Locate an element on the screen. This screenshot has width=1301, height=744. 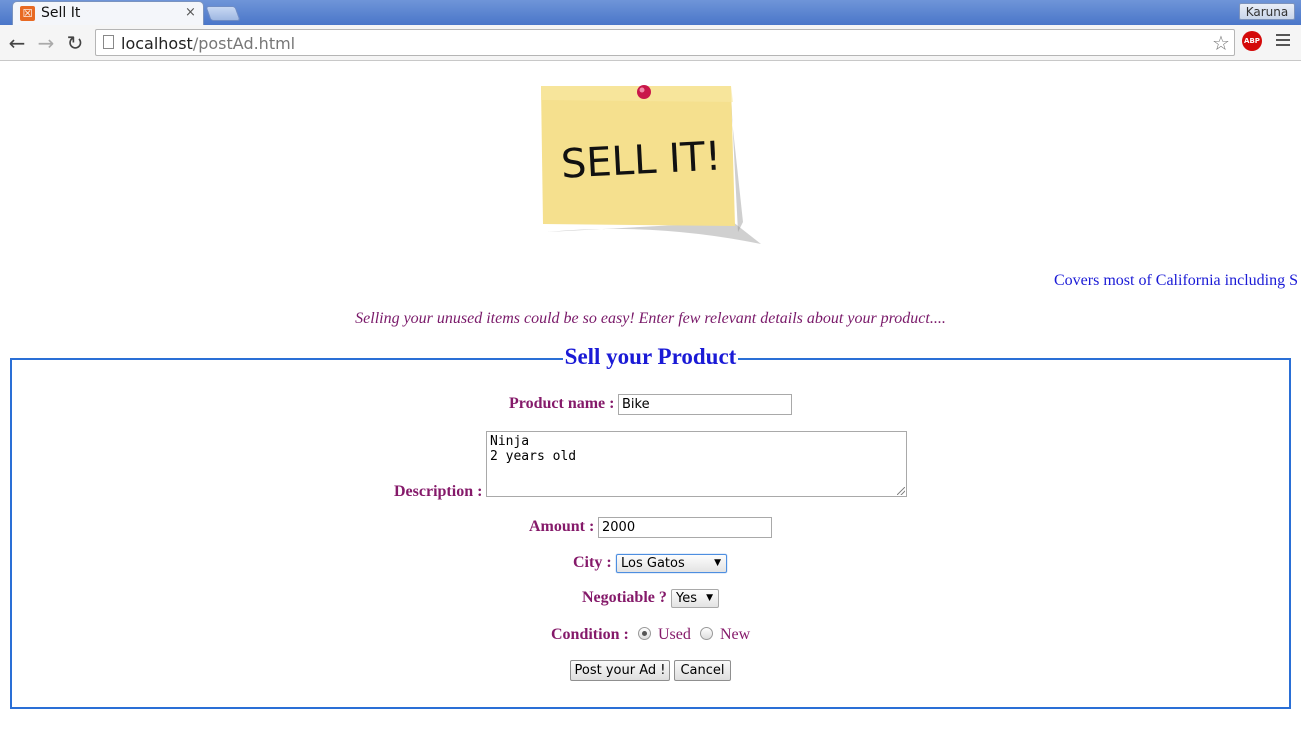
coverage-marquee: Covers most of California including S is located at coordinates (1176, 280).